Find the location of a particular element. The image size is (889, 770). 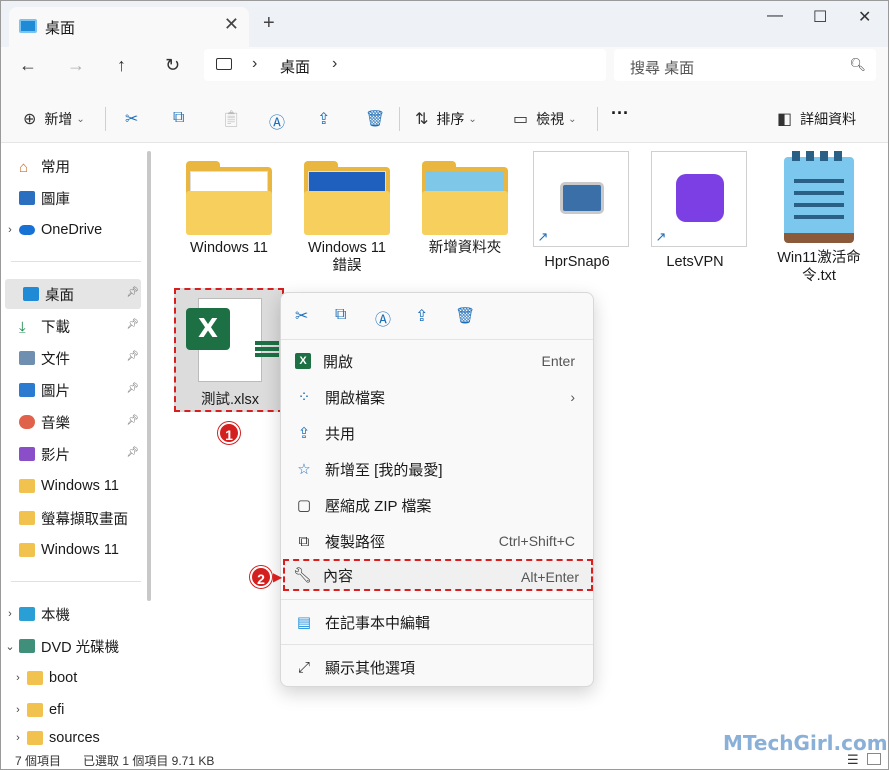

divider is located at coordinates (437, 644).